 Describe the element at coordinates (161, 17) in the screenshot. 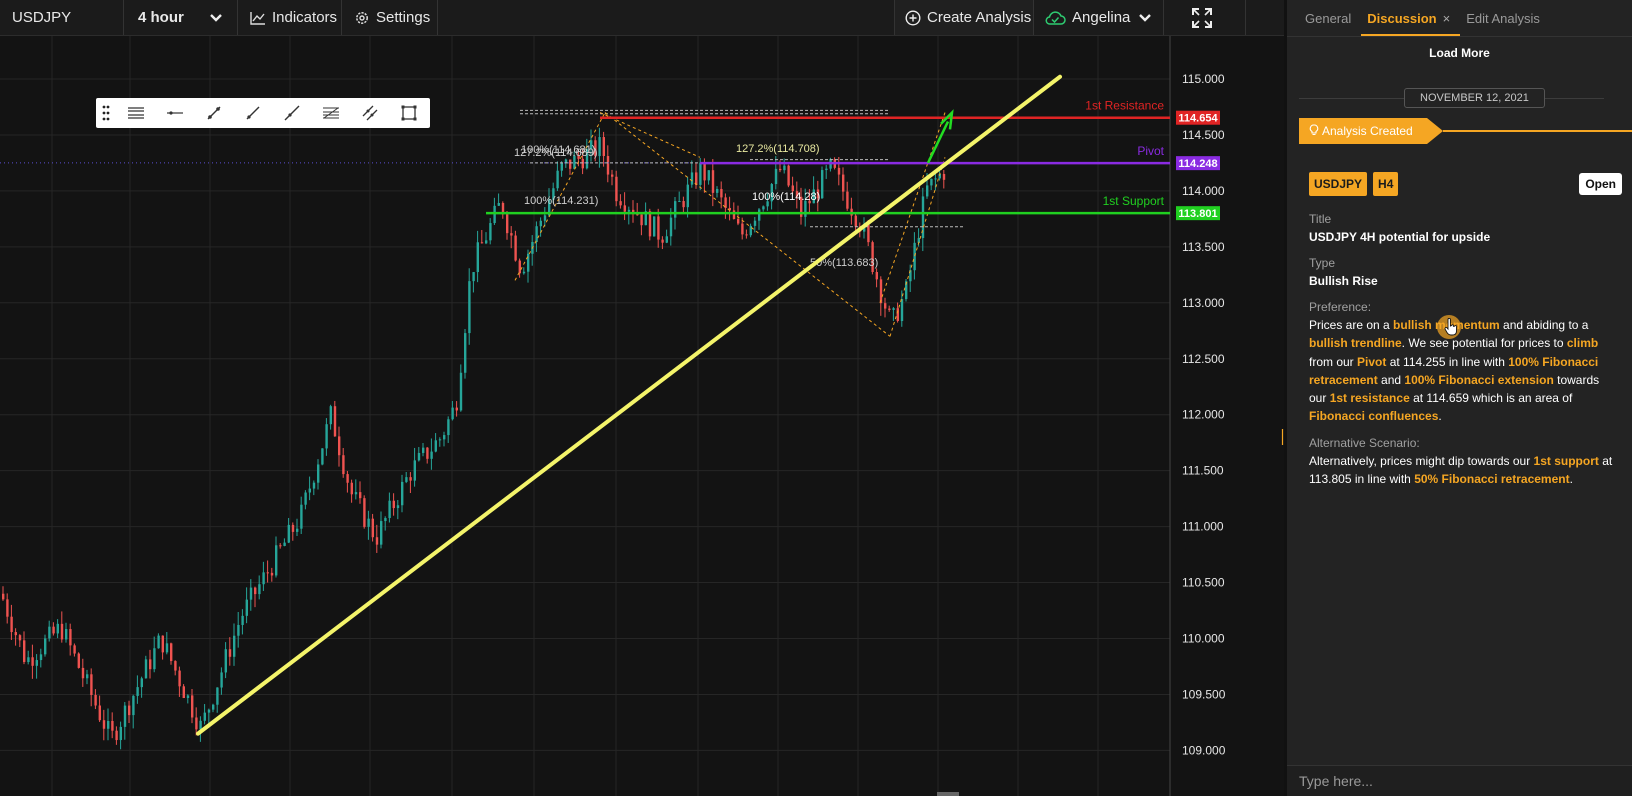

I see `interval-label: 4 hour` at that location.